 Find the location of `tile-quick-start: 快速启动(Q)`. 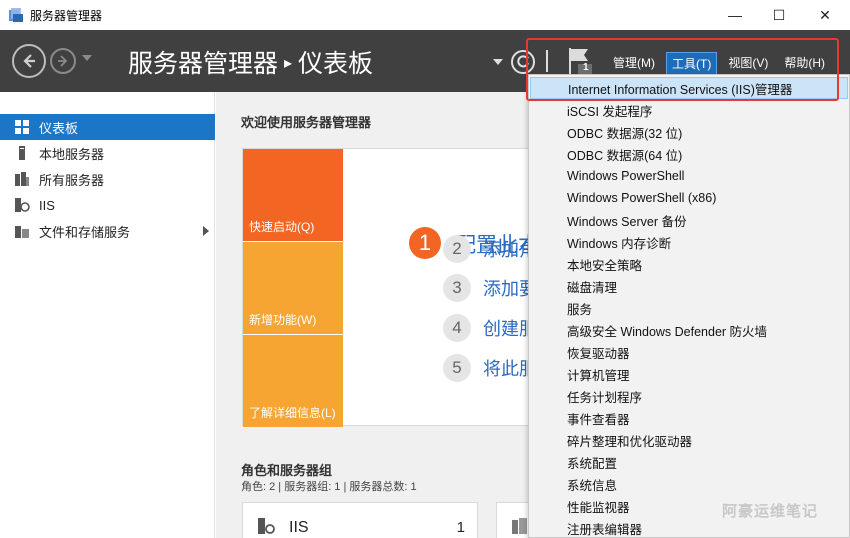

tile-quick-start: 快速启动(Q) is located at coordinates (293, 195).